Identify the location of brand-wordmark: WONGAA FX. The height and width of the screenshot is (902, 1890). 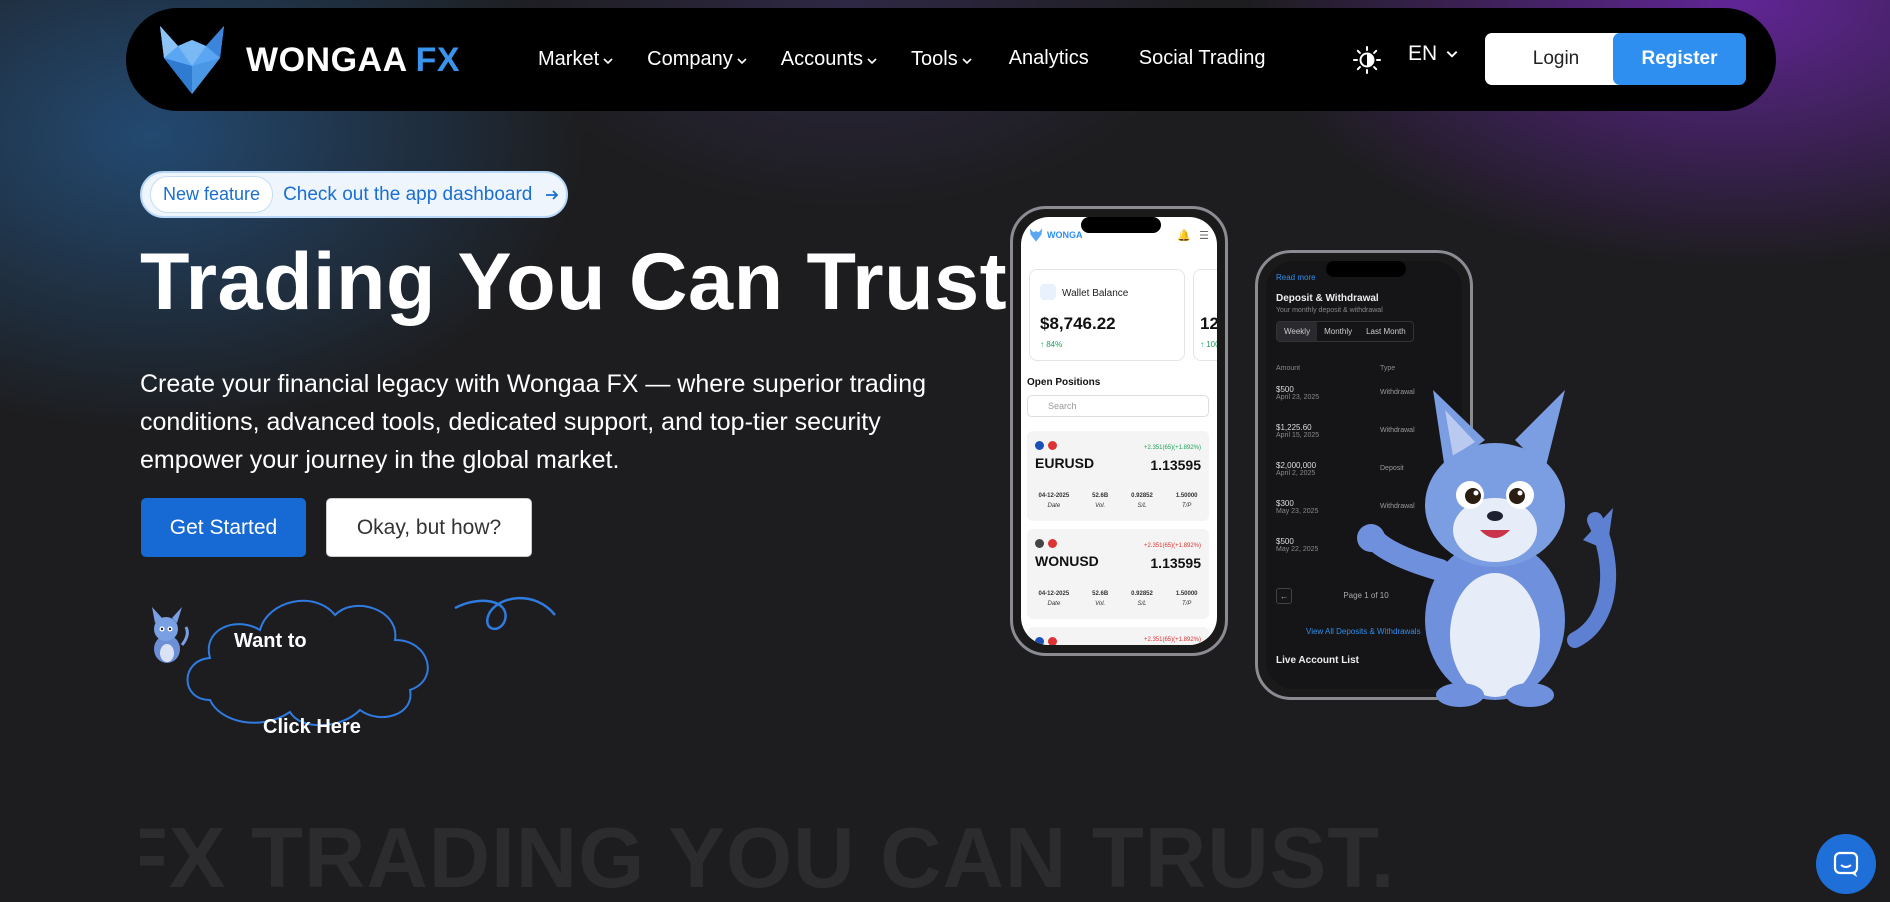
(353, 60).